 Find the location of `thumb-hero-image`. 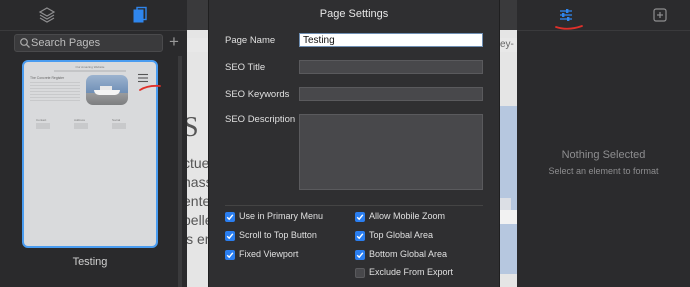

thumb-hero-image is located at coordinates (107, 90).